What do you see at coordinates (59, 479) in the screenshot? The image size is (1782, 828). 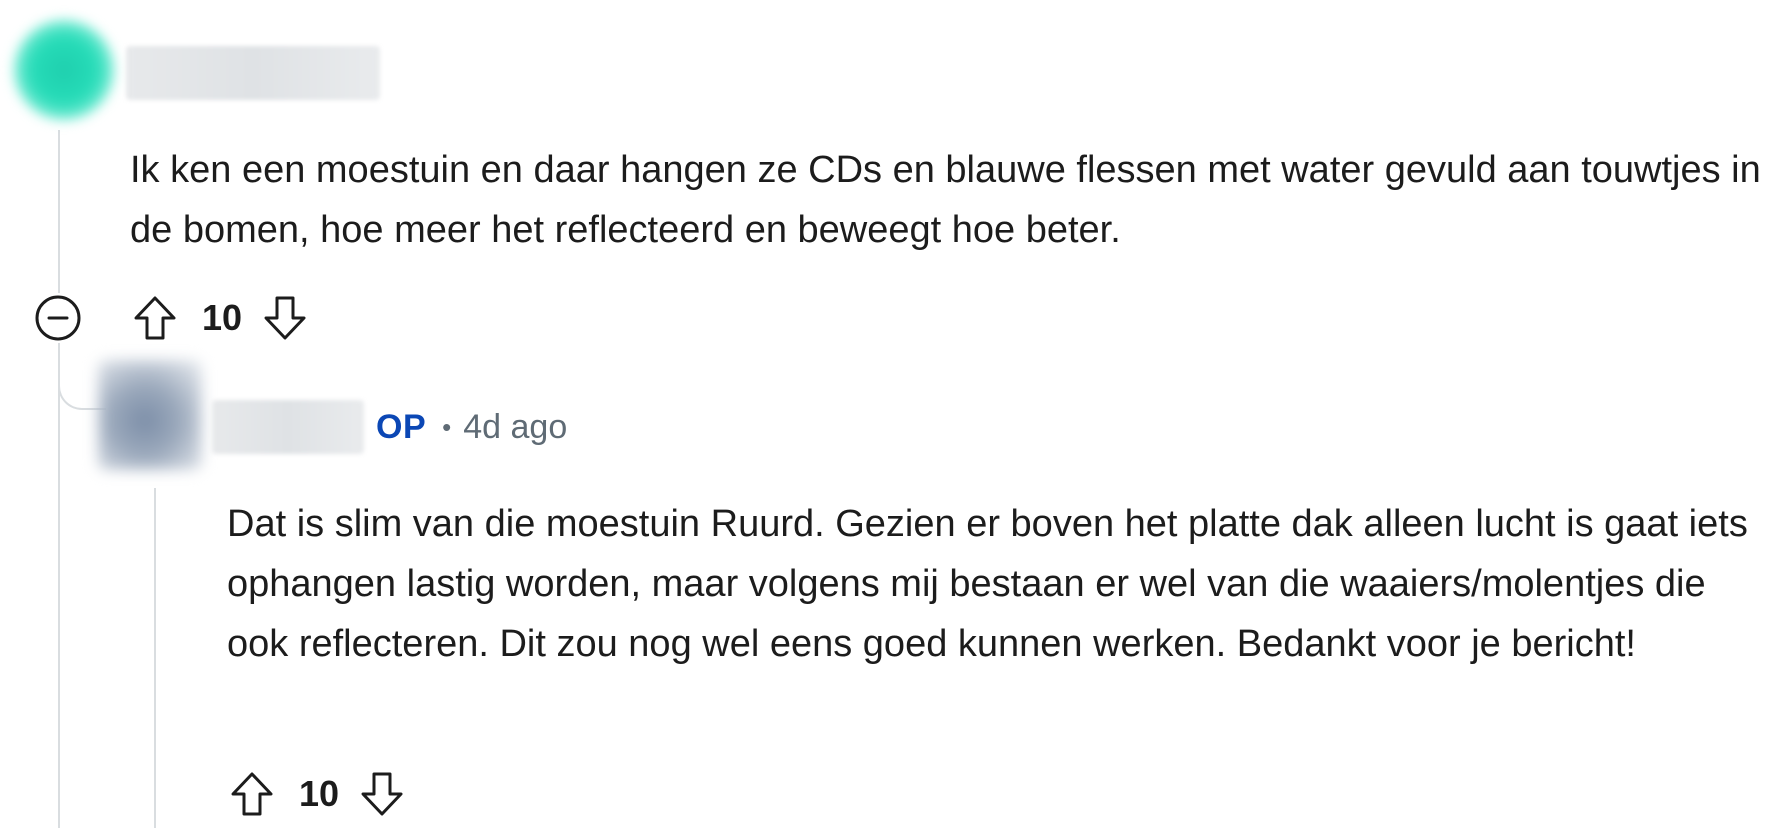 I see `thread-line` at bounding box center [59, 479].